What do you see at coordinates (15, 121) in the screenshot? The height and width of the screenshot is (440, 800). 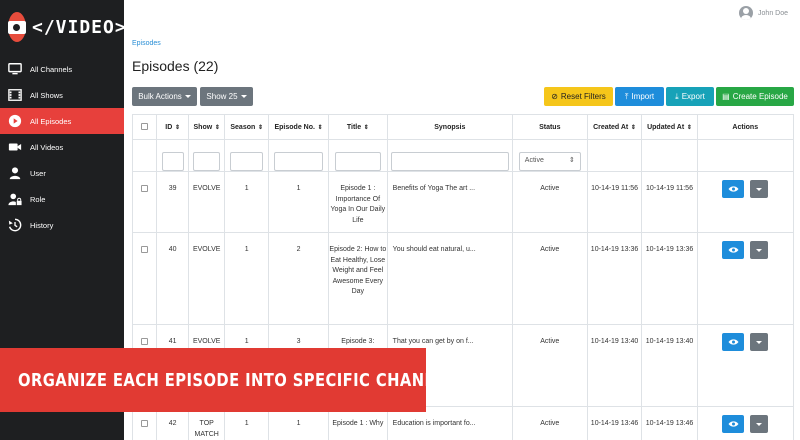 I see `play-circle-icon` at bounding box center [15, 121].